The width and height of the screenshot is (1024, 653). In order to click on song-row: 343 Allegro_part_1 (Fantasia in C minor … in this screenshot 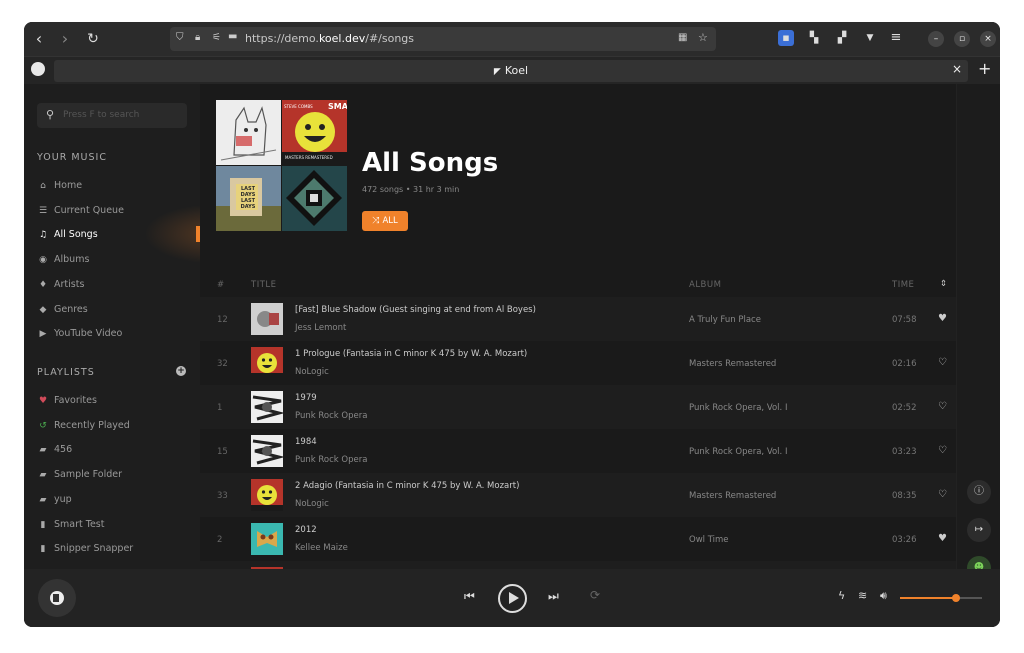, I will do `click(578, 565)`.